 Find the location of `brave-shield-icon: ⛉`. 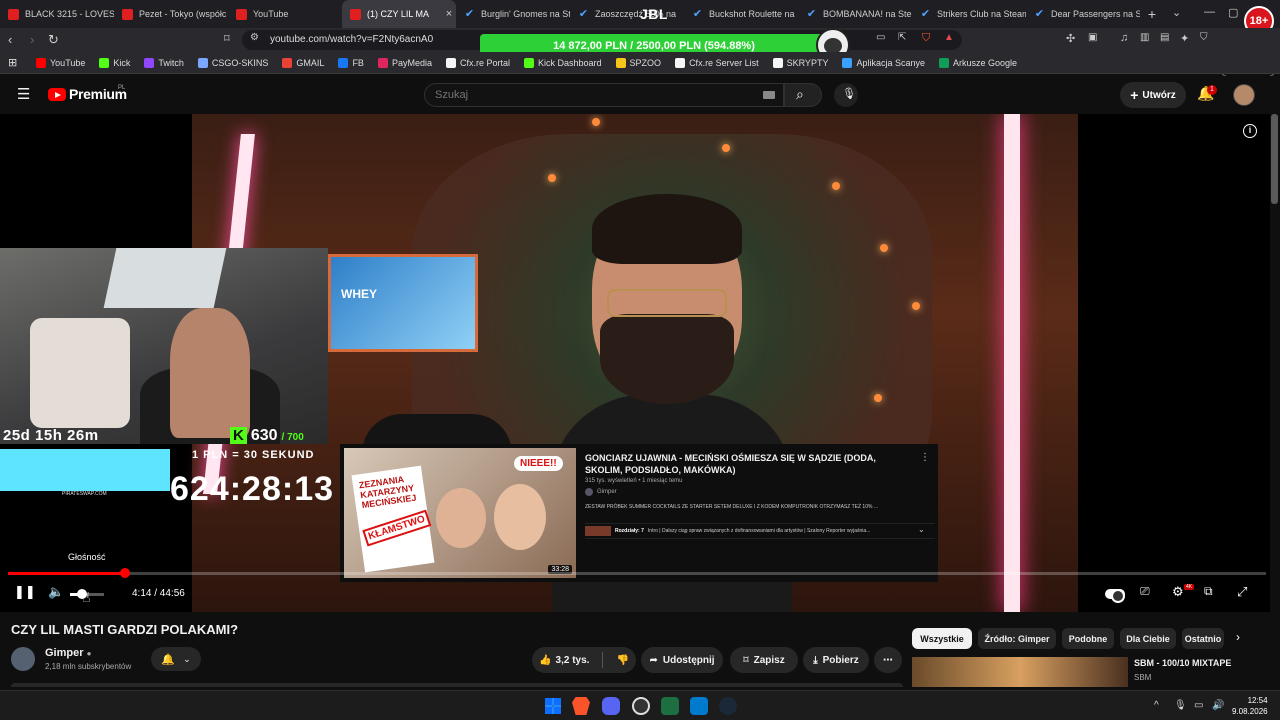

brave-shield-icon: ⛉ is located at coordinates (926, 38).